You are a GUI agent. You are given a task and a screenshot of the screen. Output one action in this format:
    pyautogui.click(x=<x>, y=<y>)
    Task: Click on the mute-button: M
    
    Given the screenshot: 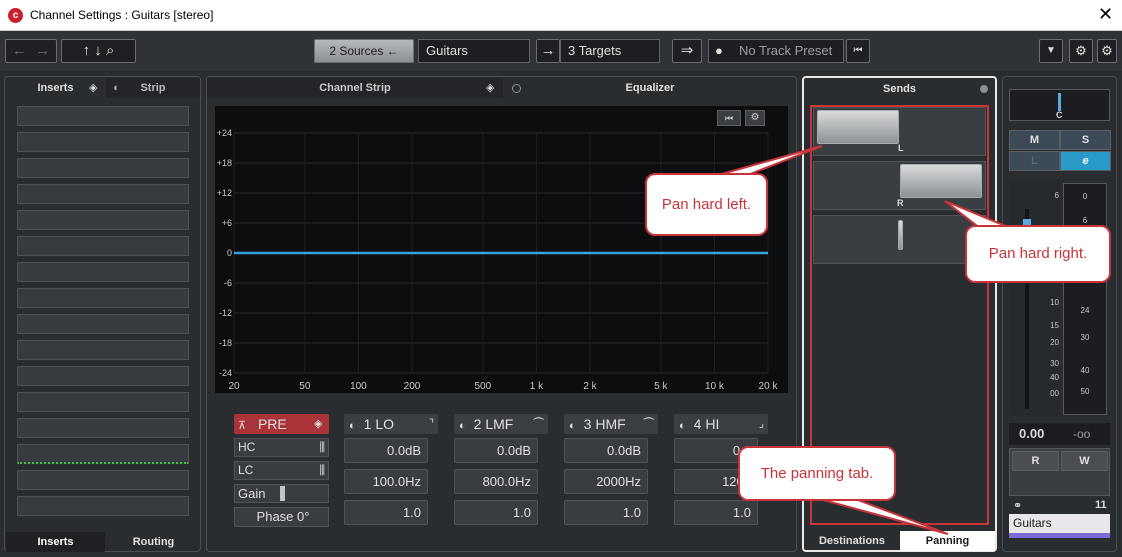 What is the action you would take?
    pyautogui.click(x=1034, y=140)
    